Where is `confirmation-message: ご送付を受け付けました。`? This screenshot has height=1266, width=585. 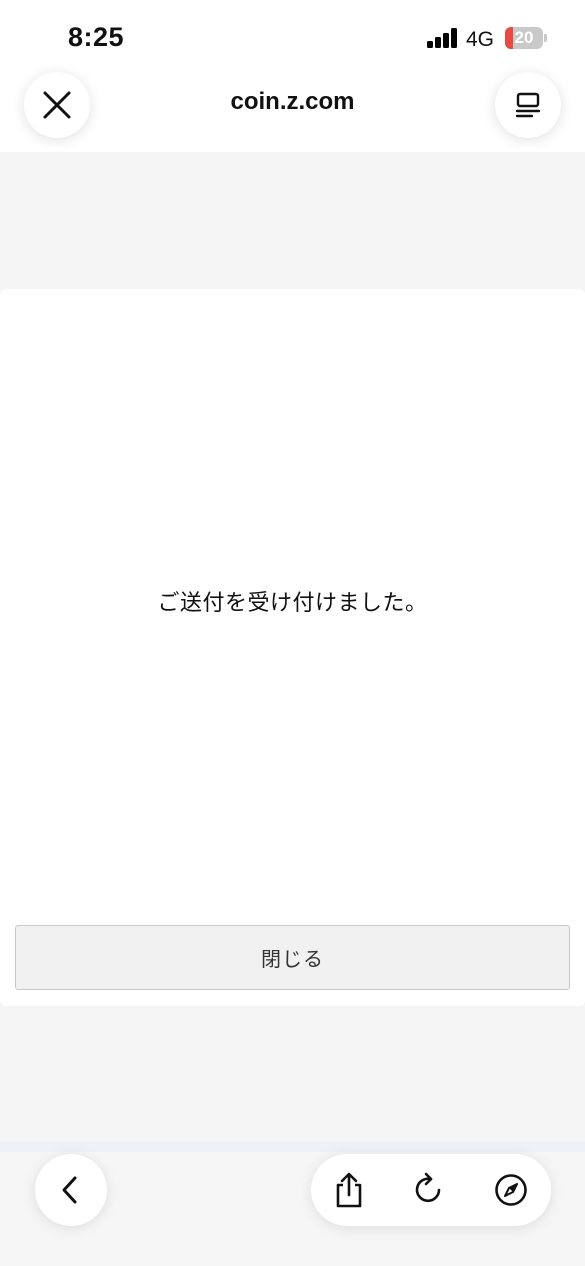
confirmation-message: ご送付を受け付けました。 is located at coordinates (292, 602).